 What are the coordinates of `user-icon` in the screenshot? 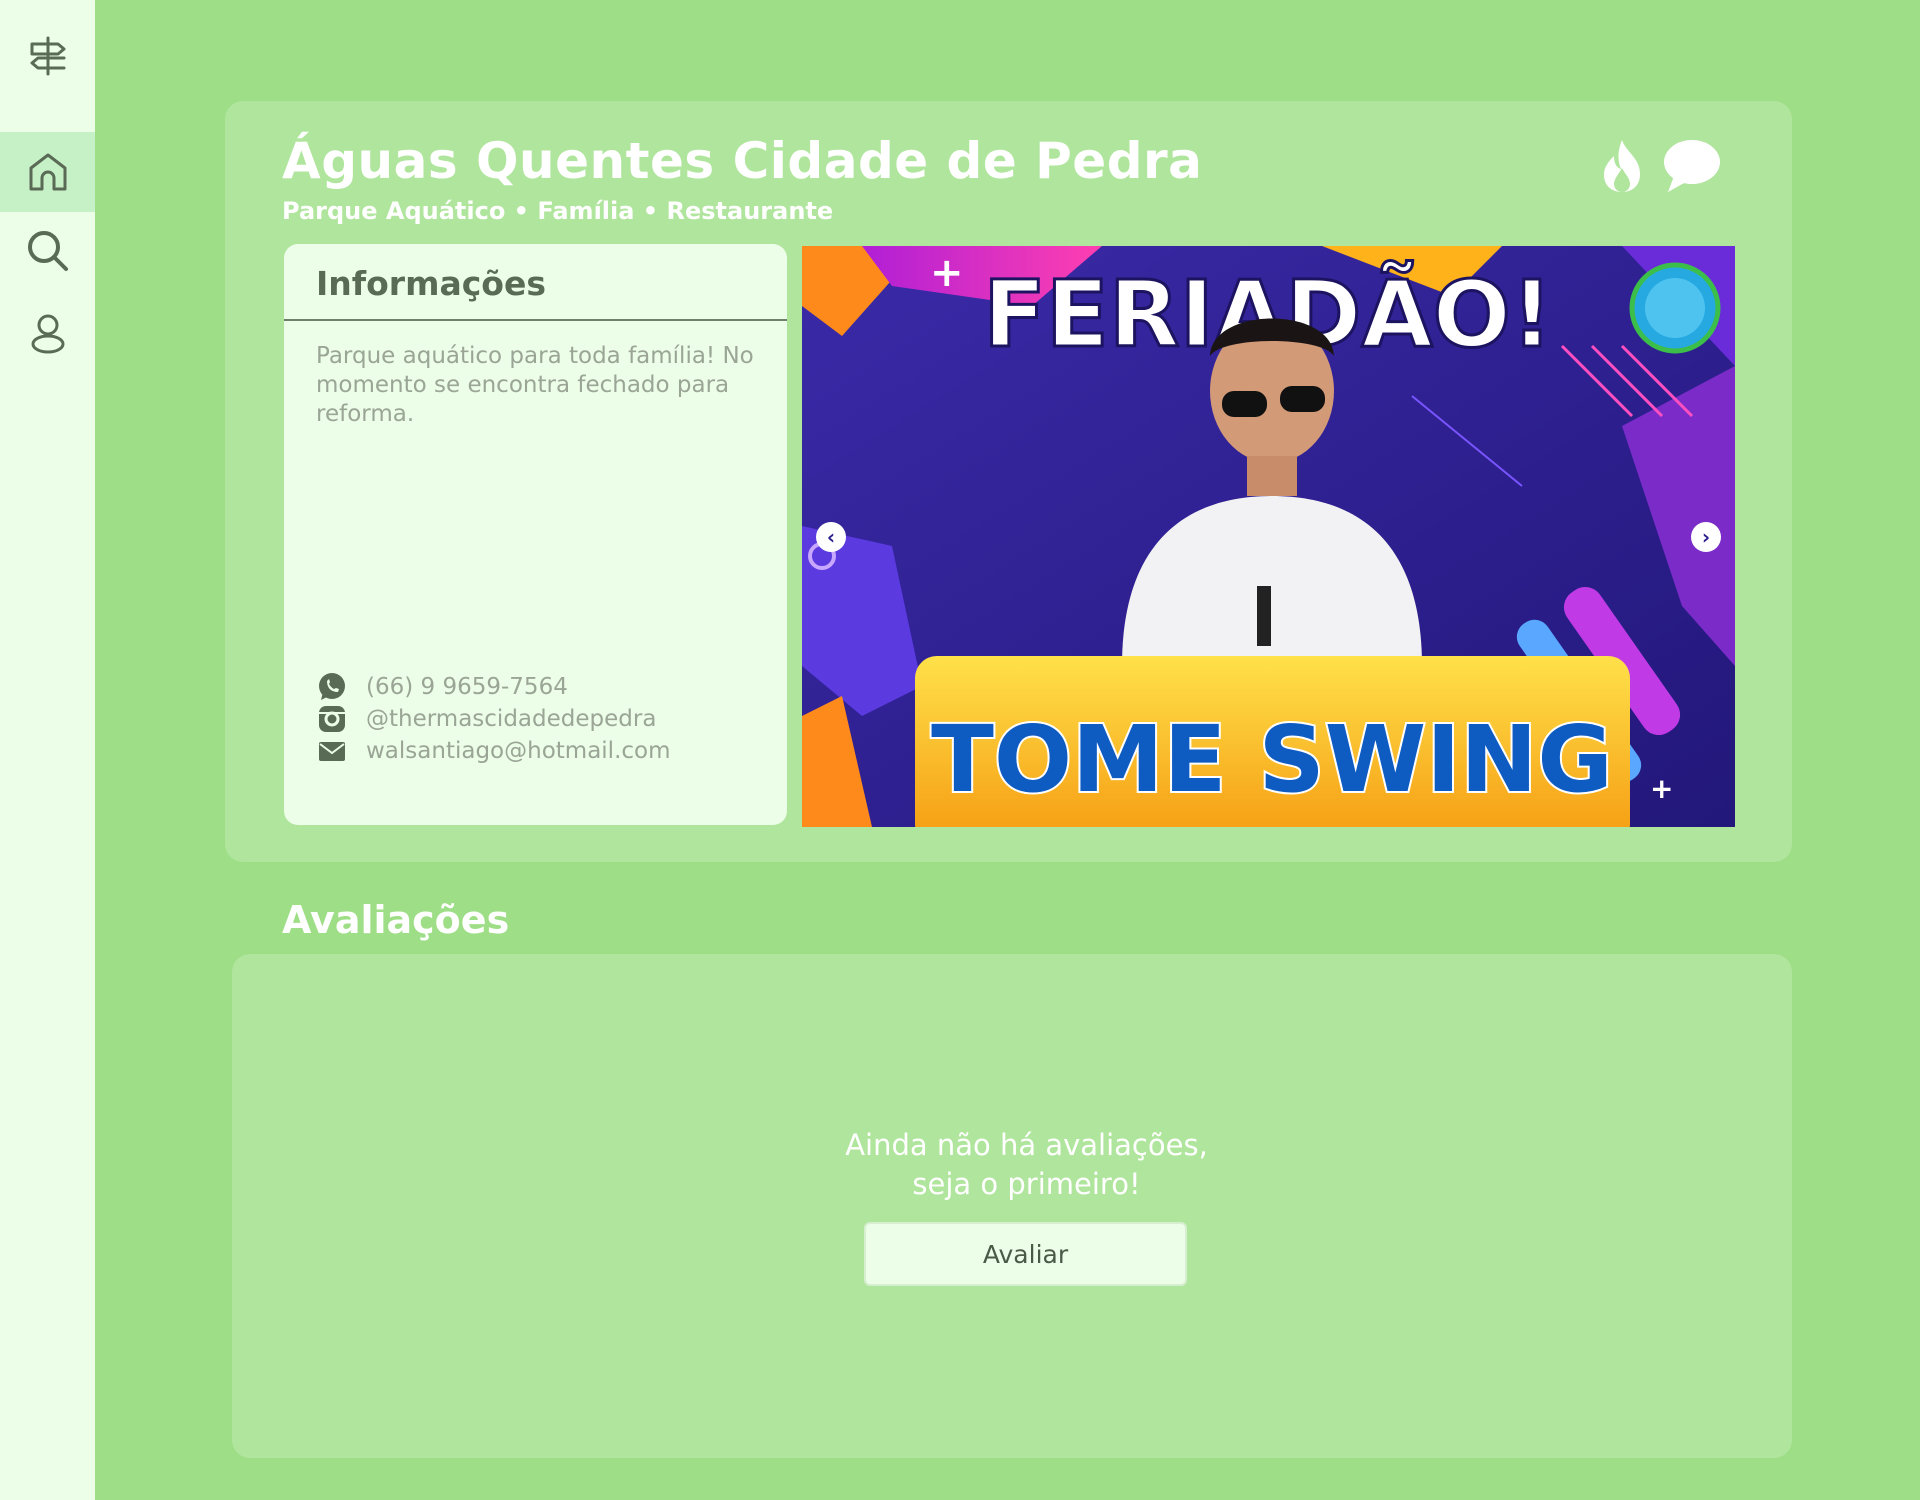 It's located at (47, 334).